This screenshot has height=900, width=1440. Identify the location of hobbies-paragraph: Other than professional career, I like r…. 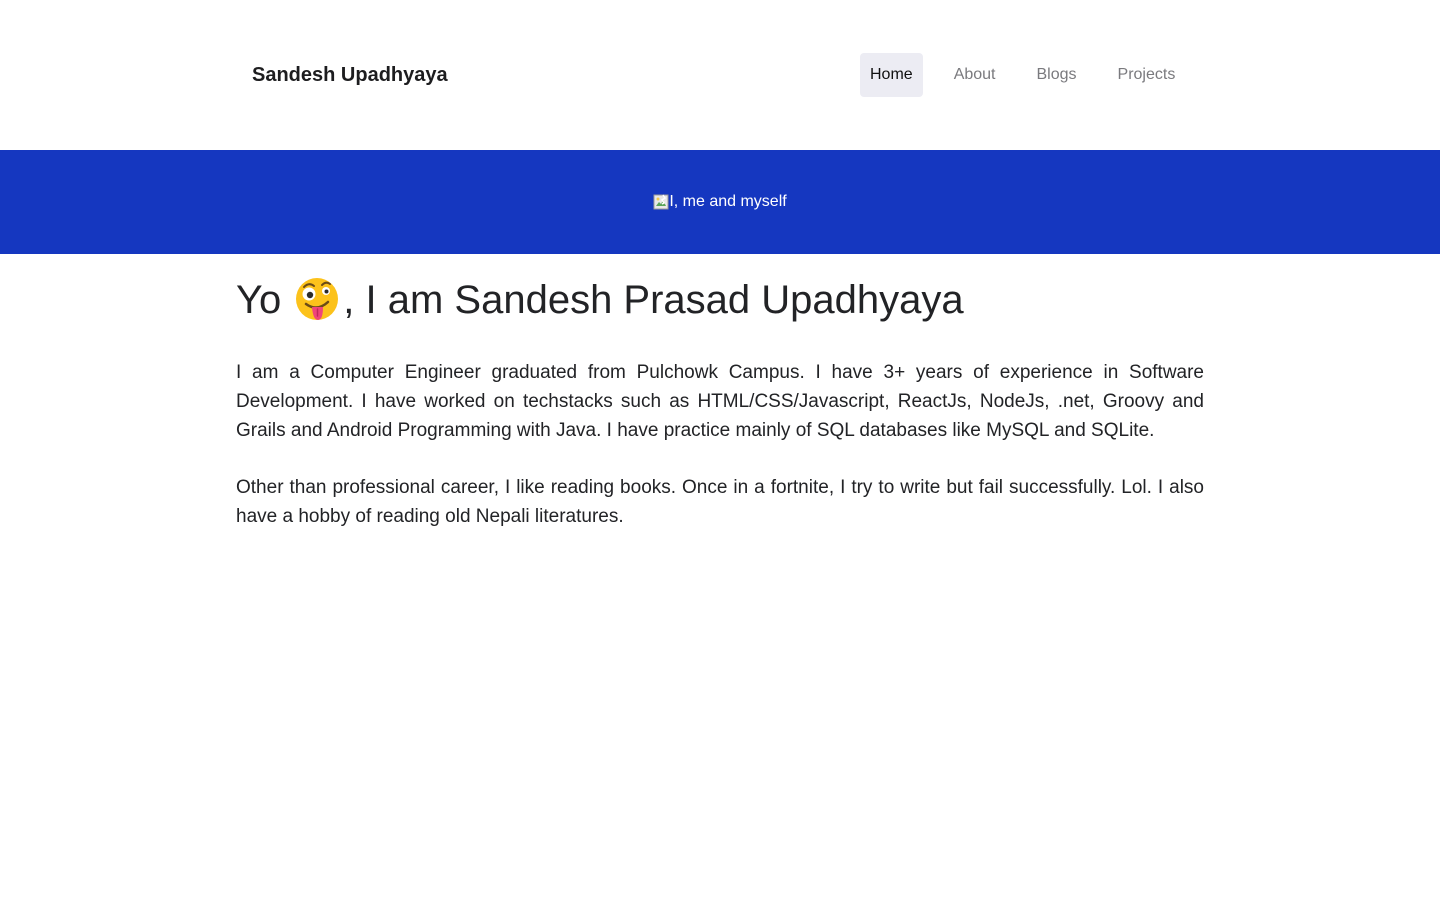
(720, 502).